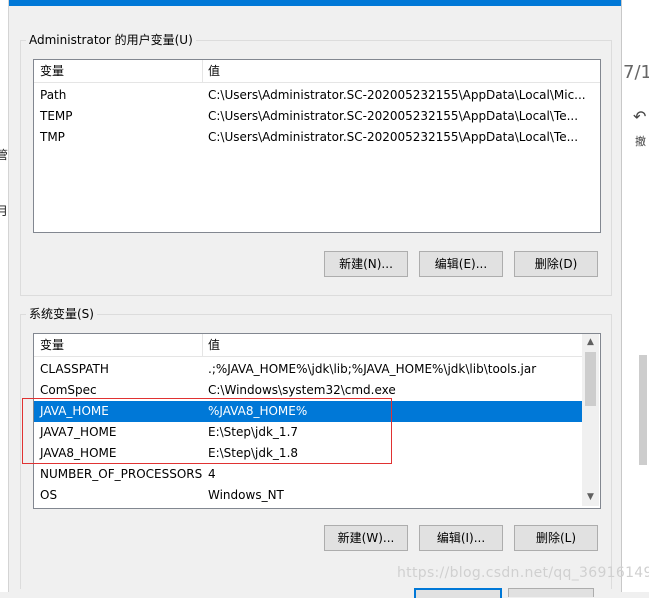 The width and height of the screenshot is (649, 598). Describe the element at coordinates (315, 3) in the screenshot. I see `title-bar-accent` at that location.